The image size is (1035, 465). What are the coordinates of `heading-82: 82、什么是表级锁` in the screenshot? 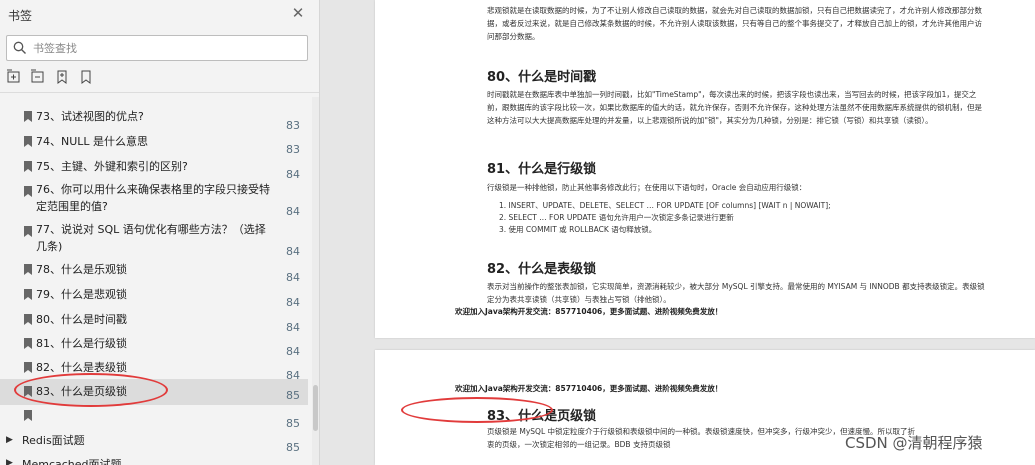 It's located at (542, 269).